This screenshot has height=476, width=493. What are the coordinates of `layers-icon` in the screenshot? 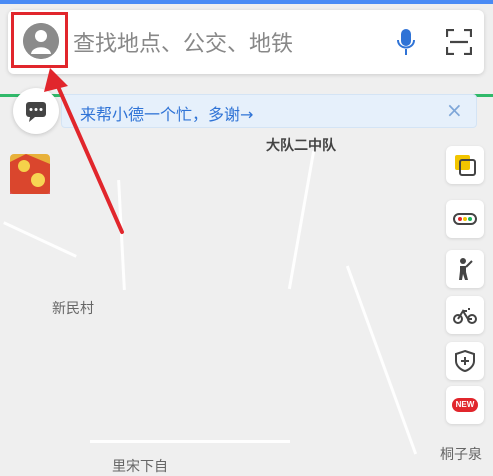 It's located at (465, 165).